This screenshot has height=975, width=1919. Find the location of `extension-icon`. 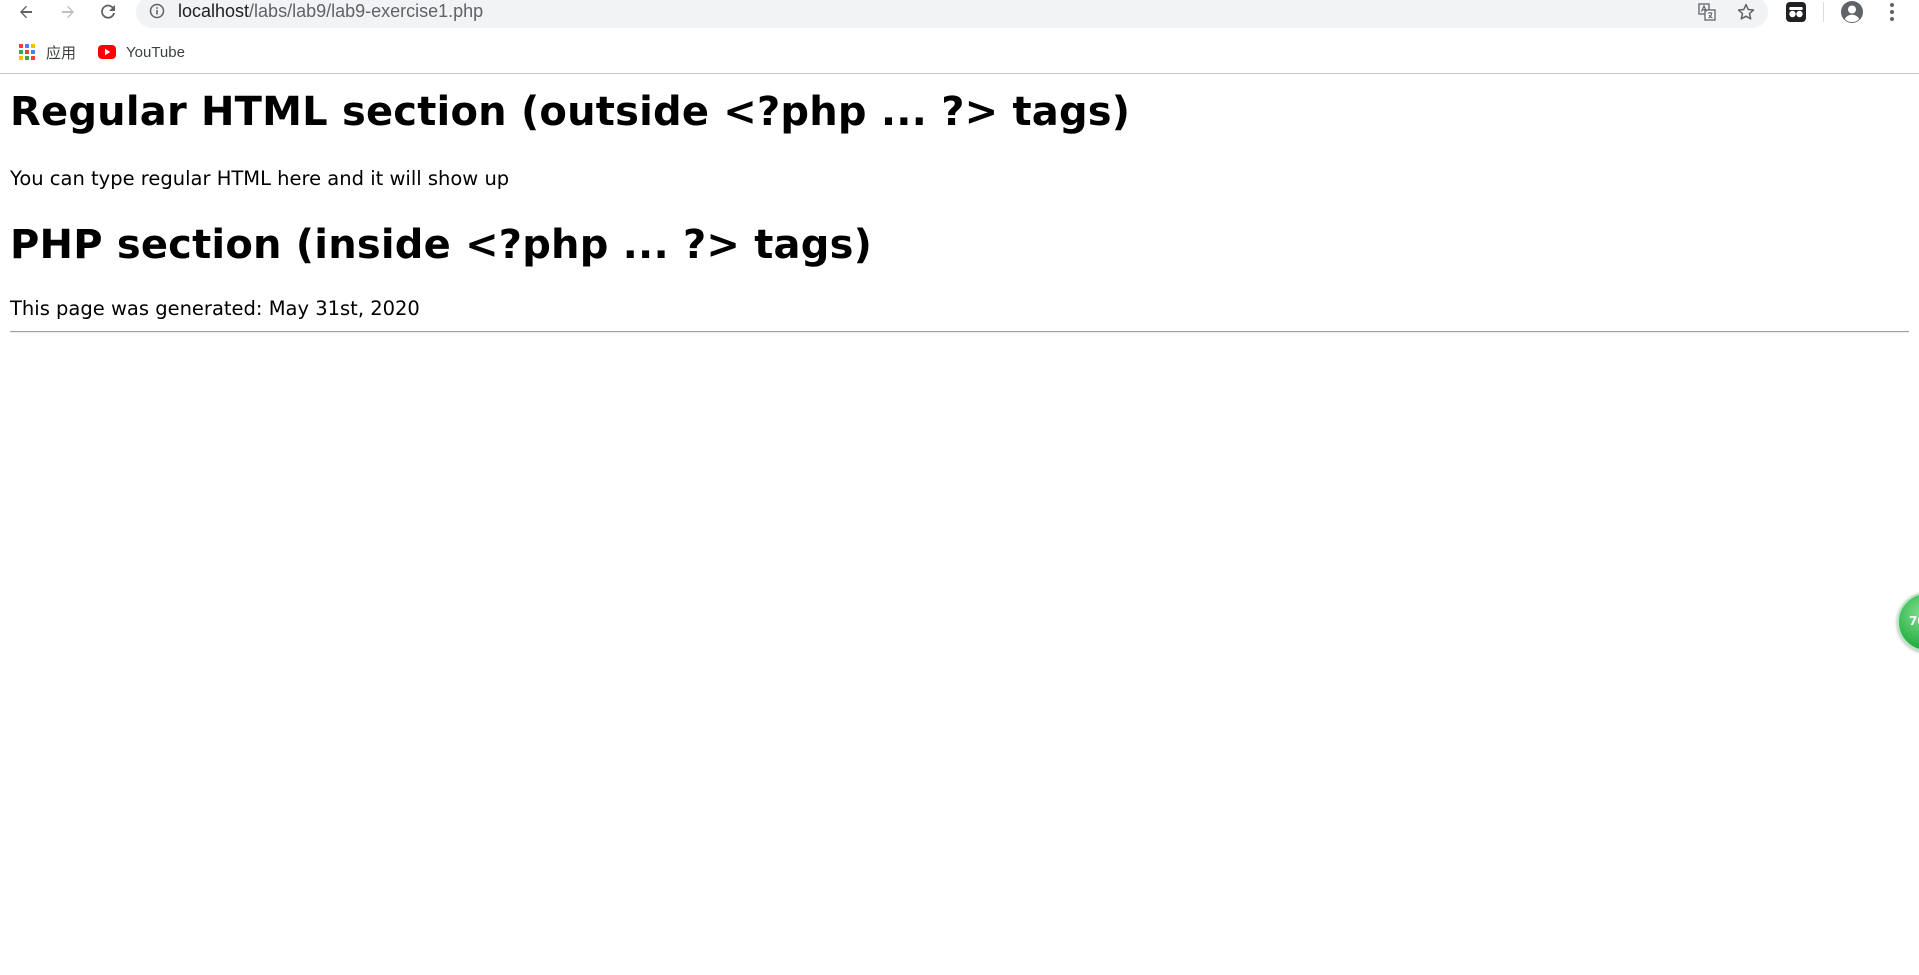

extension-icon is located at coordinates (1796, 12).